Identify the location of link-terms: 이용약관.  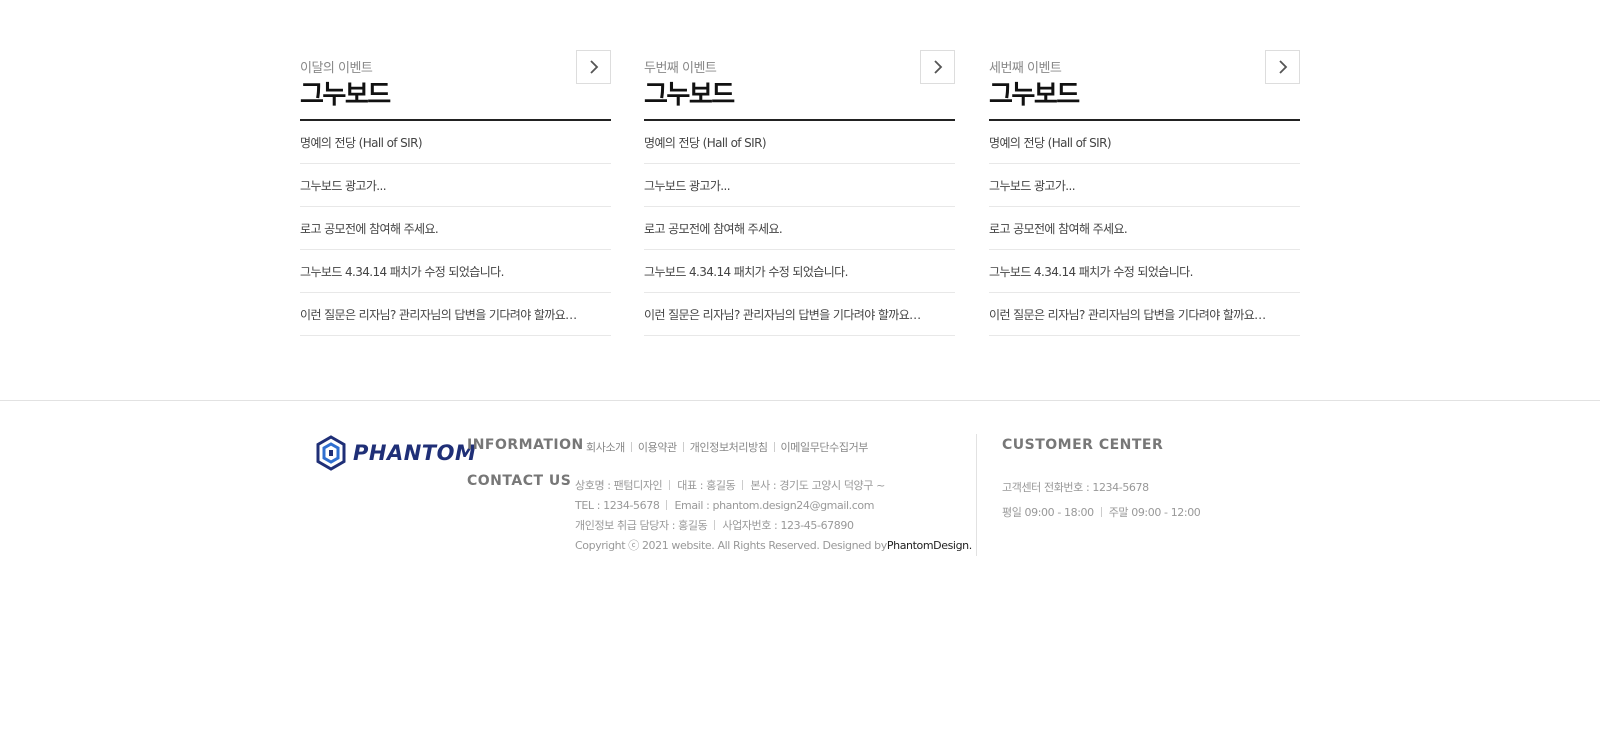
(657, 447).